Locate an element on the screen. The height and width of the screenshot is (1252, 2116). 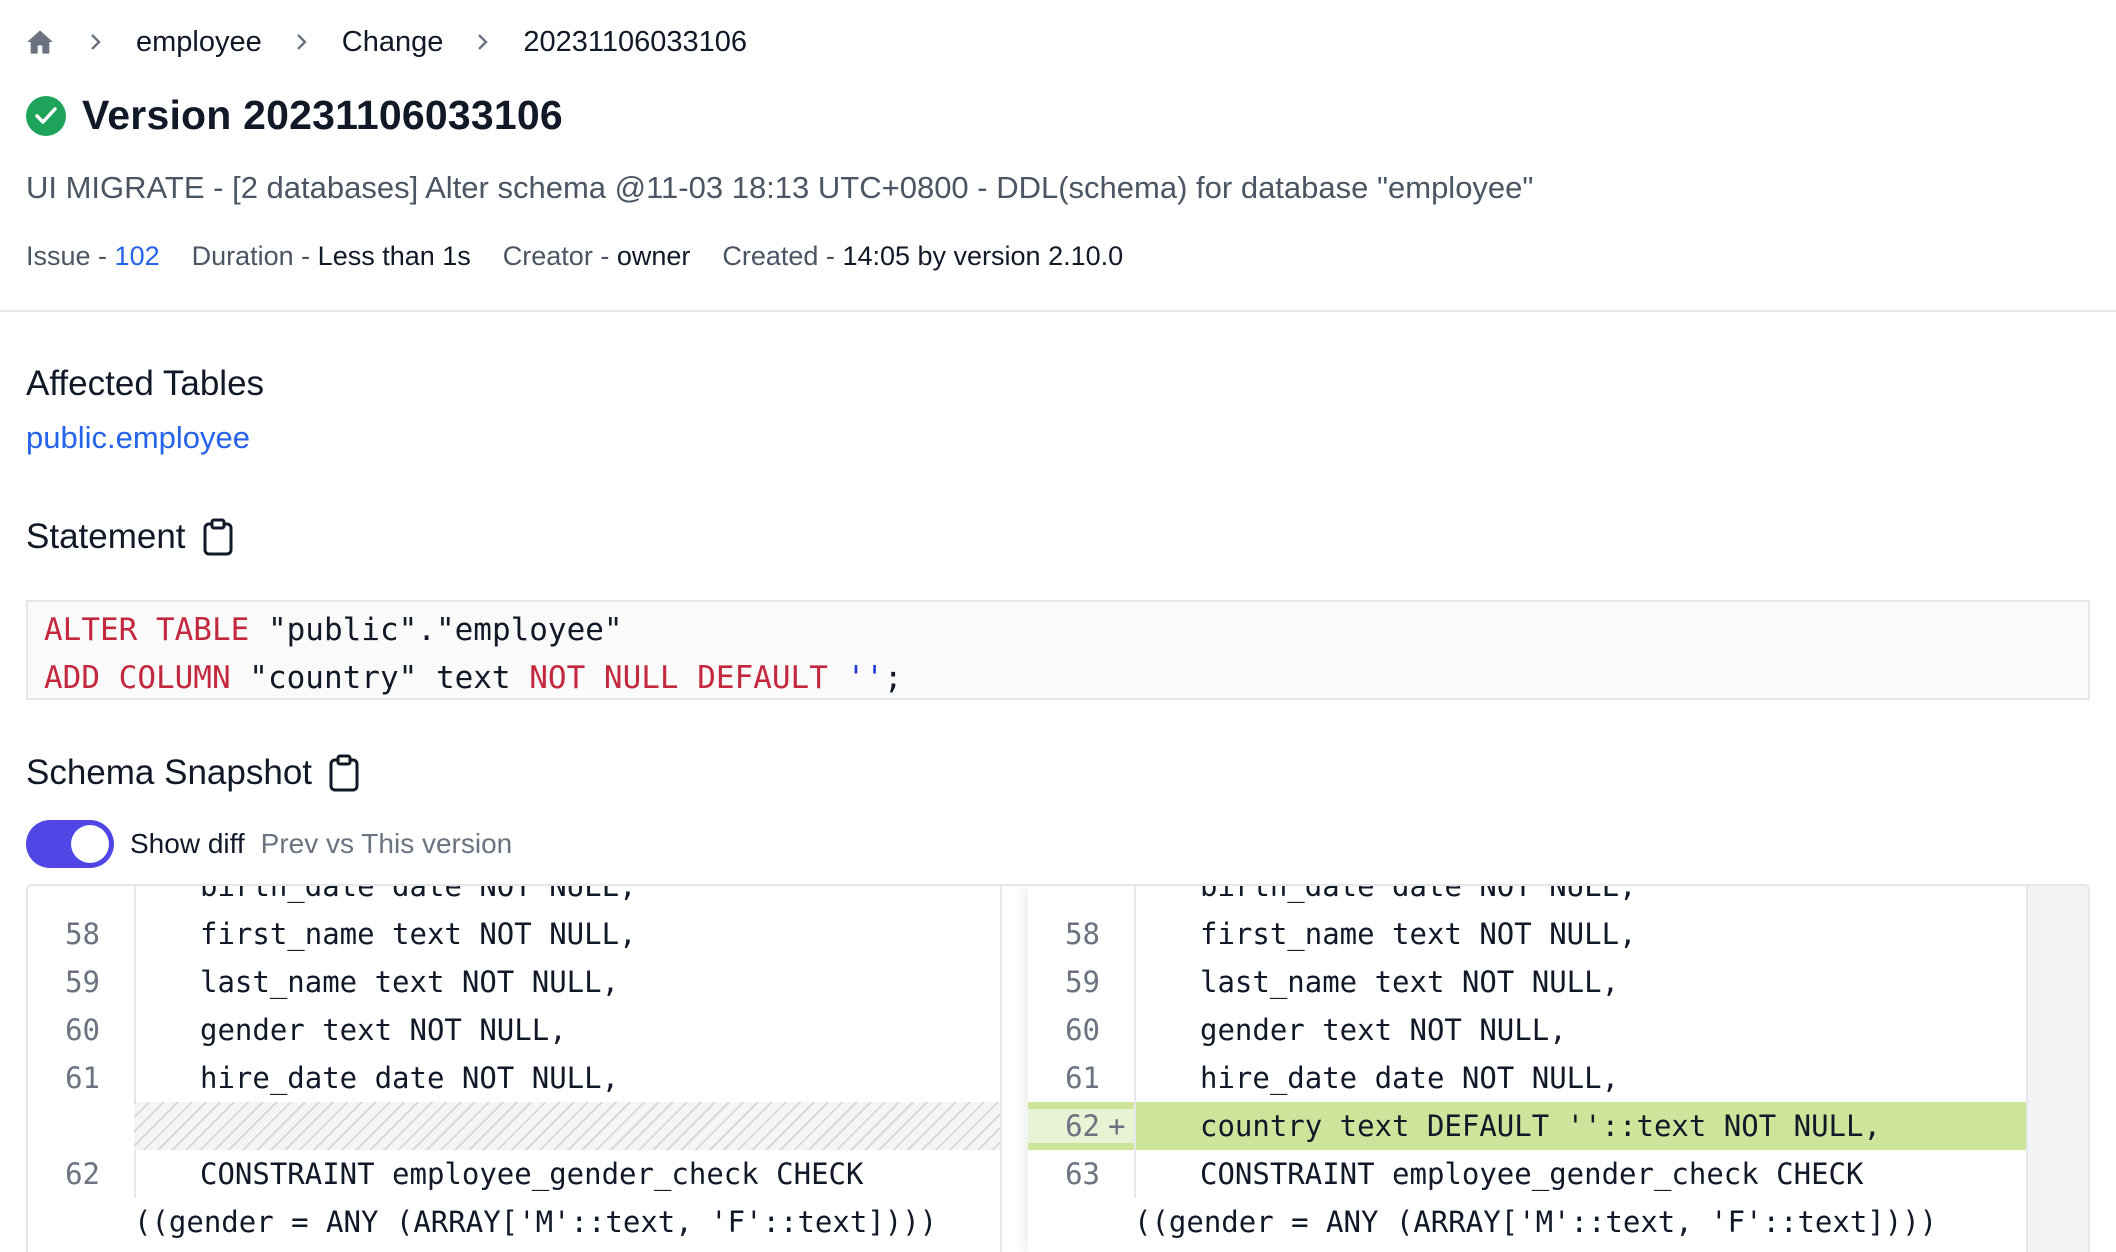
added-marker: + is located at coordinates (1117, 1126).